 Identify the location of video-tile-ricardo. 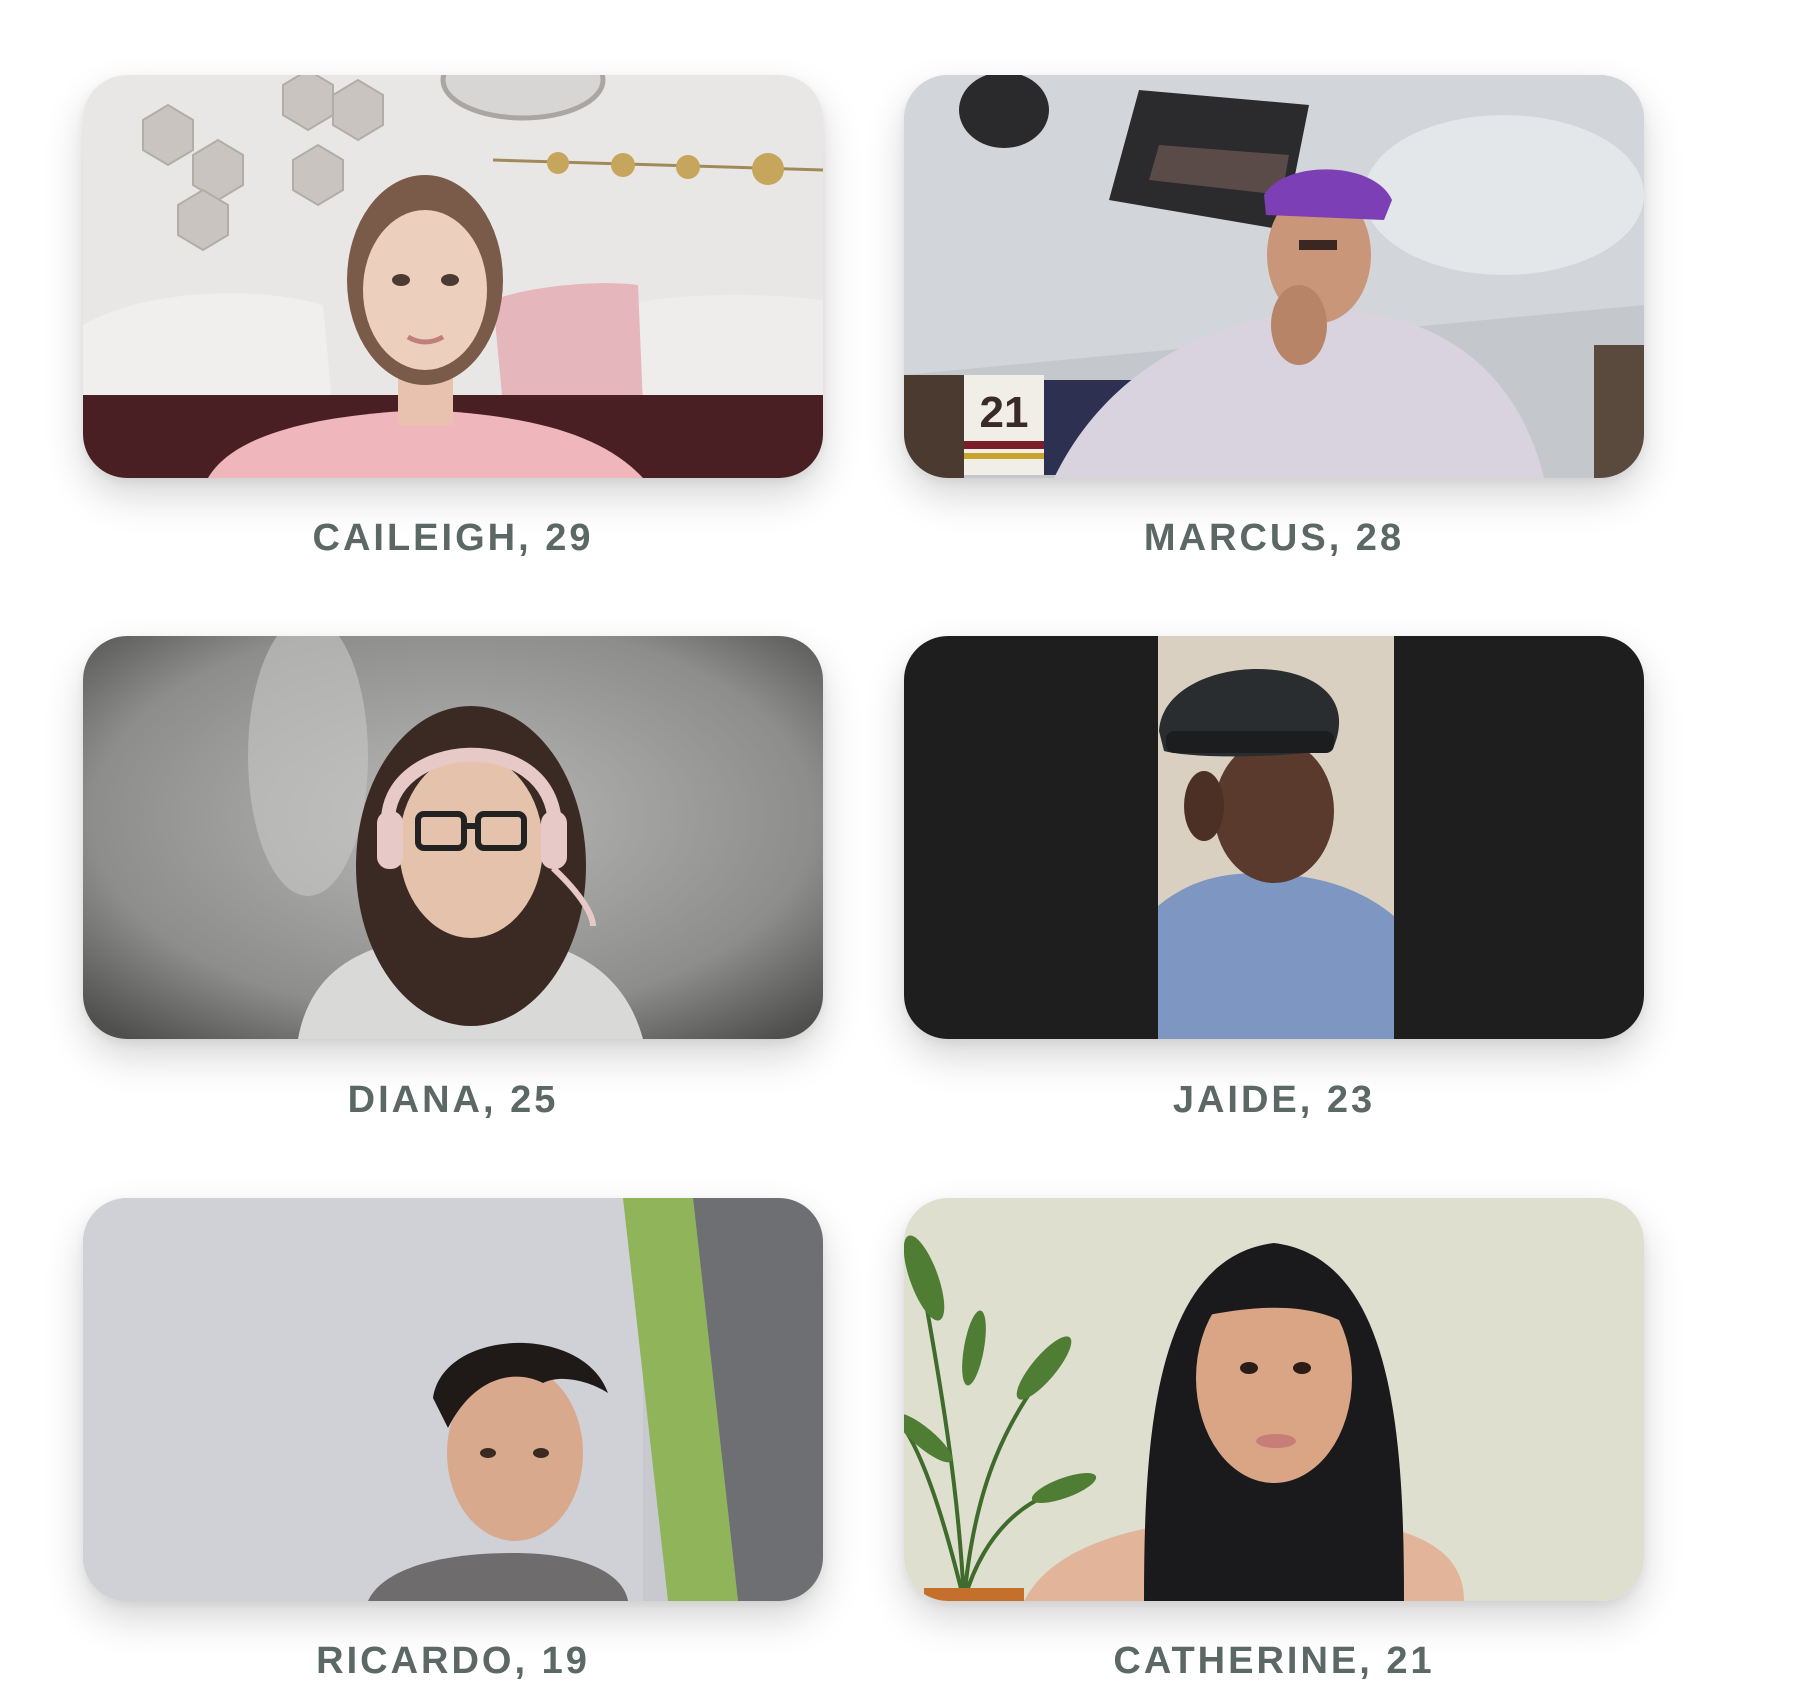
(453, 1399).